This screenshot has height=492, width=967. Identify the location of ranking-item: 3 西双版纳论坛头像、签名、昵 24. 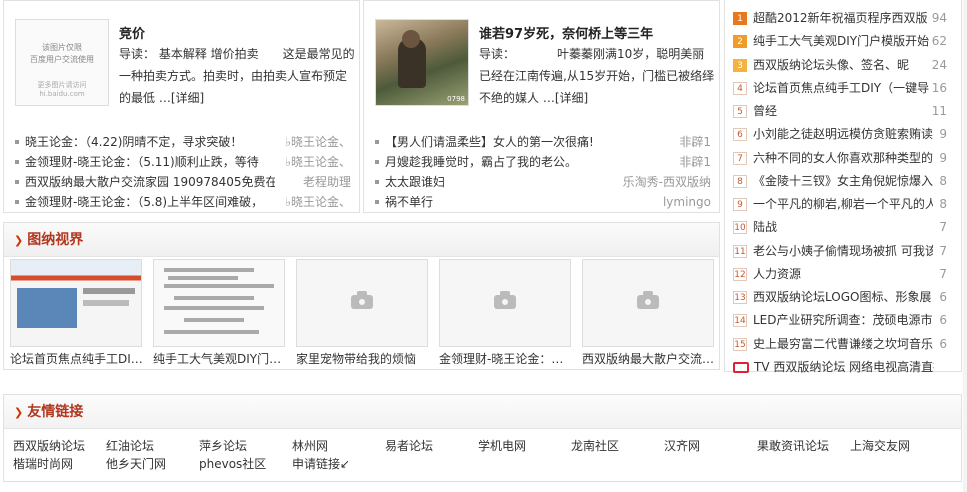
(847, 65).